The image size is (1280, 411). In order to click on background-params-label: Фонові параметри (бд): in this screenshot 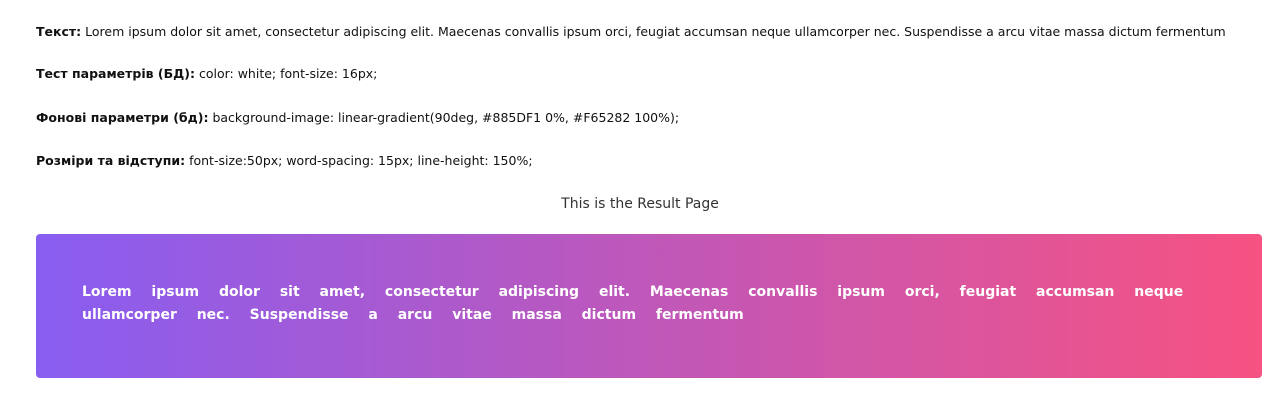, I will do `click(122, 117)`.